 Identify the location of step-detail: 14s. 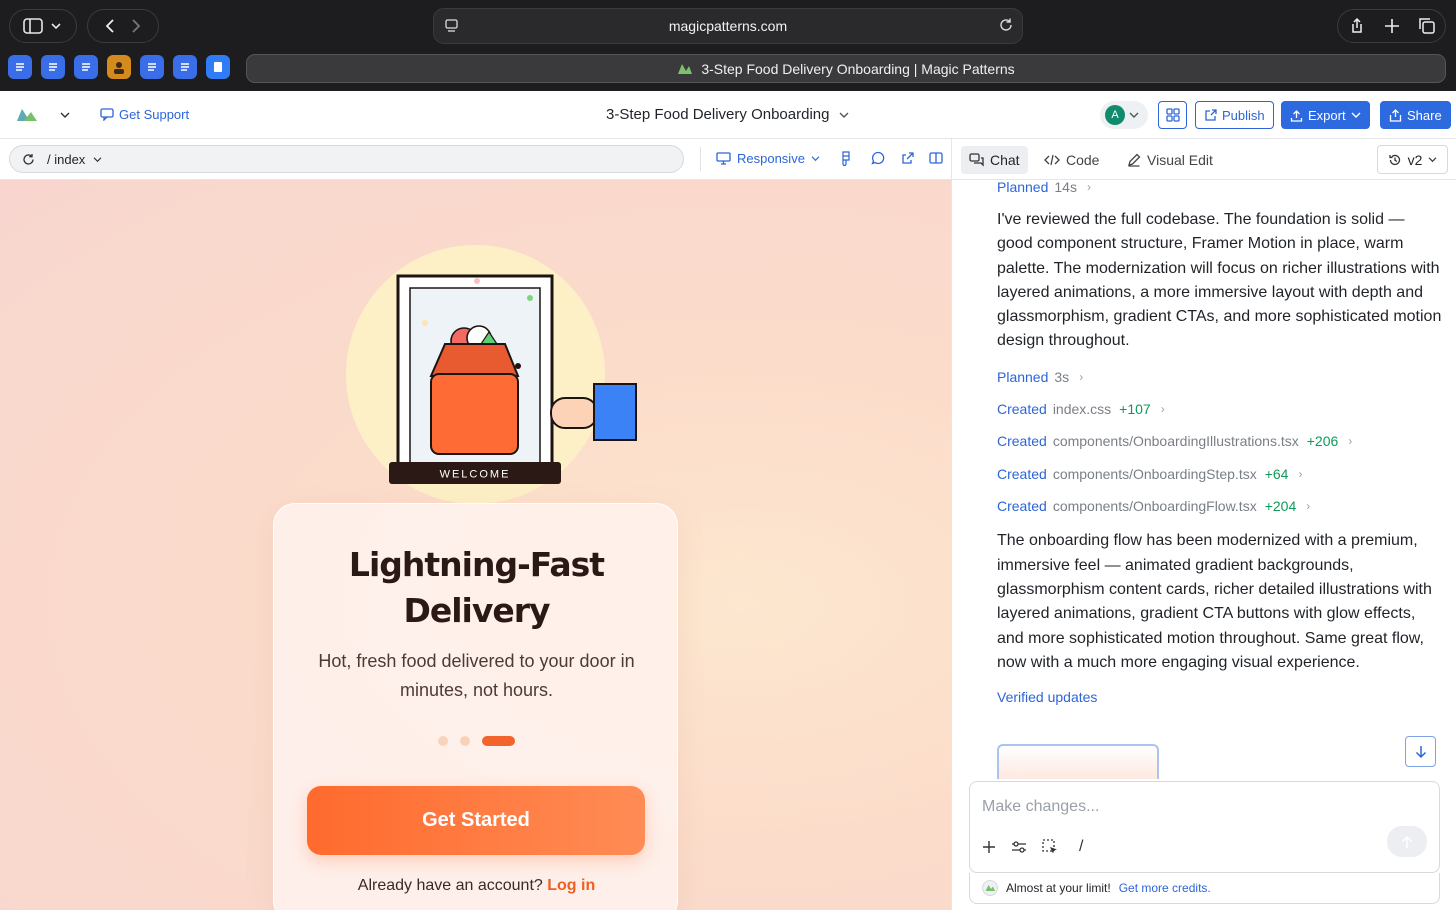
(1065, 186).